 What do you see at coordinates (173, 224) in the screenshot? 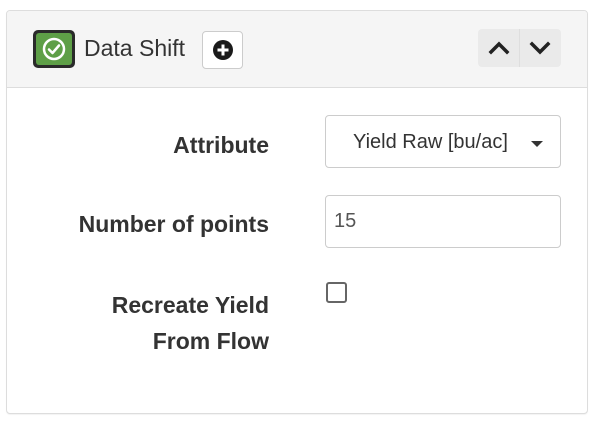
I see `number-of-points-label: Number of points` at bounding box center [173, 224].